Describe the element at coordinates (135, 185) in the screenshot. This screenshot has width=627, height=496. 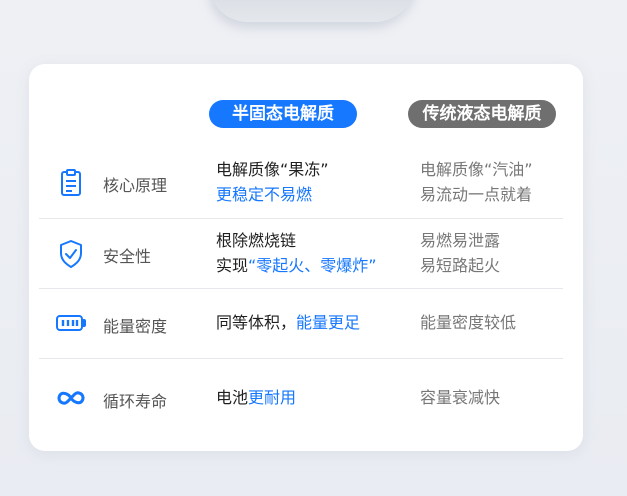
I see `category-label: 核心原理` at that location.